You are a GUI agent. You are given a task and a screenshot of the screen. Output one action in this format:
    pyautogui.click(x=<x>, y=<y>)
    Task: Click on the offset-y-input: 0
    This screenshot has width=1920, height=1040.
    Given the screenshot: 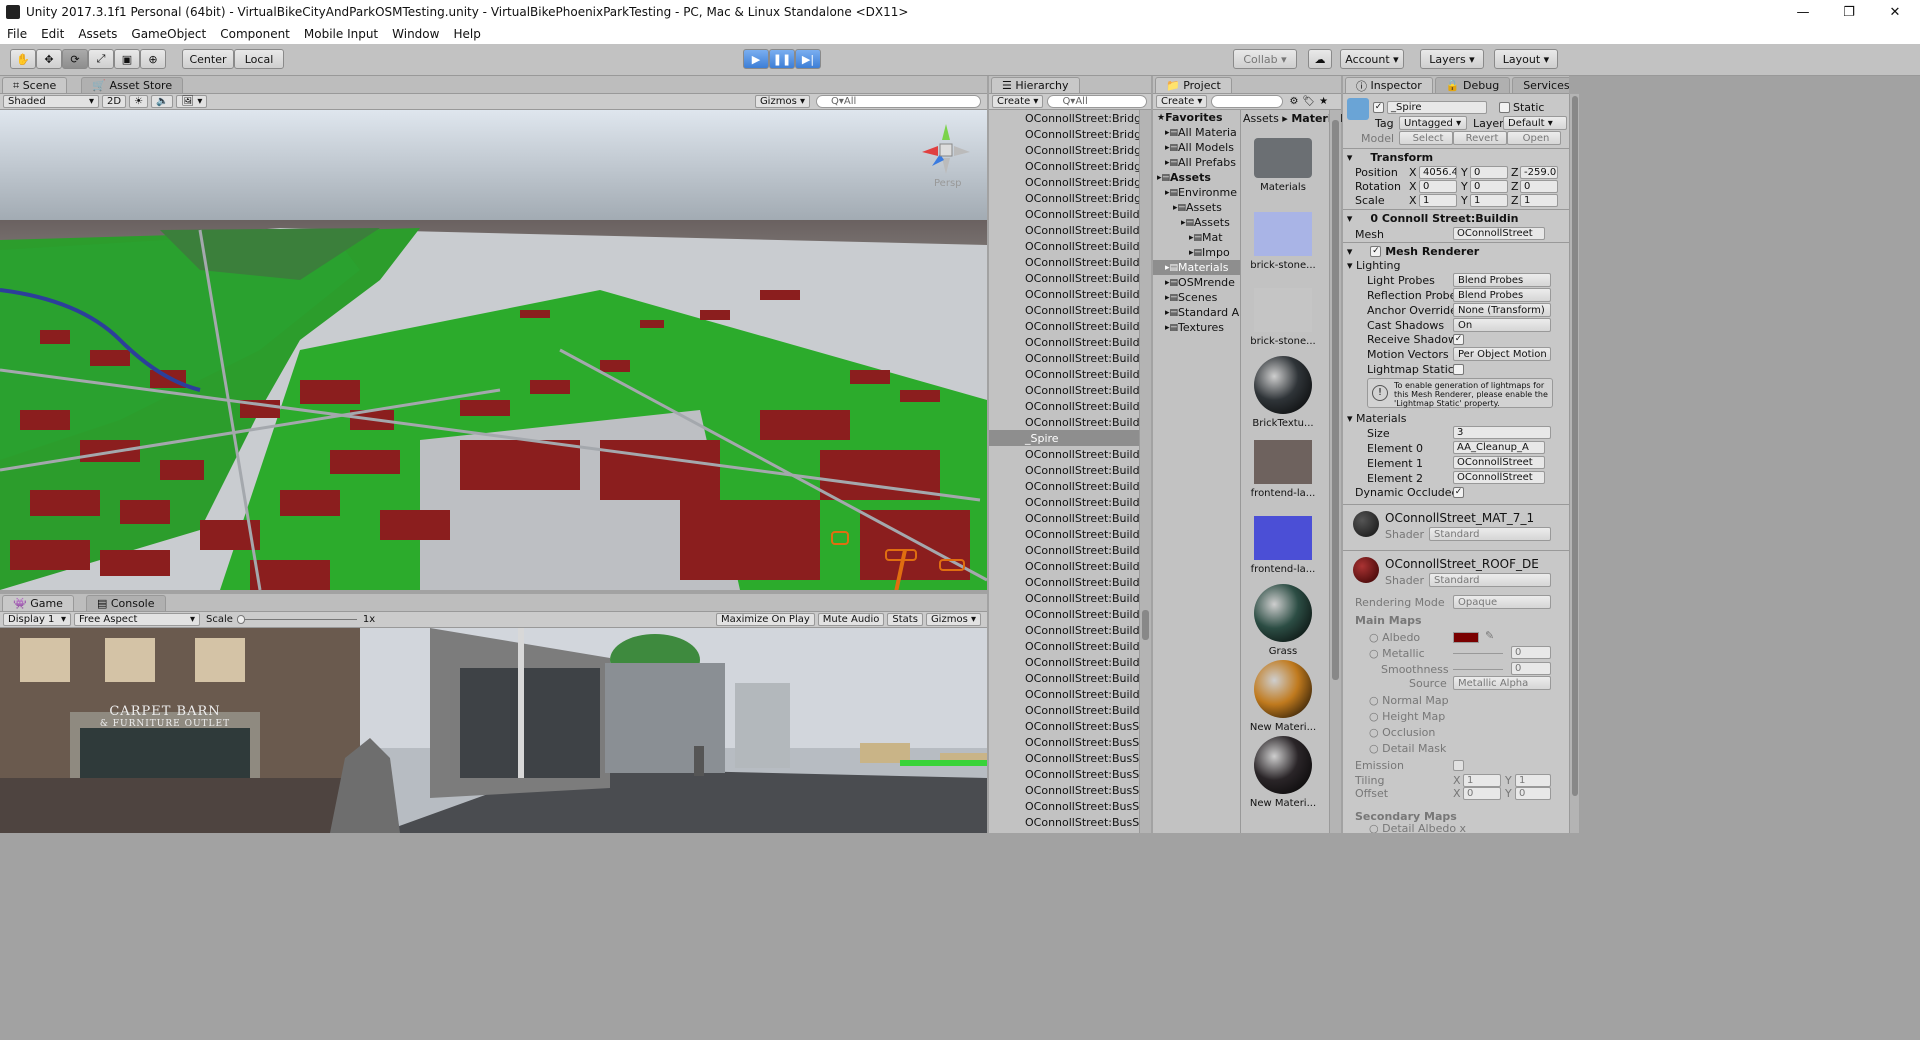 What is the action you would take?
    pyautogui.click(x=1533, y=793)
    